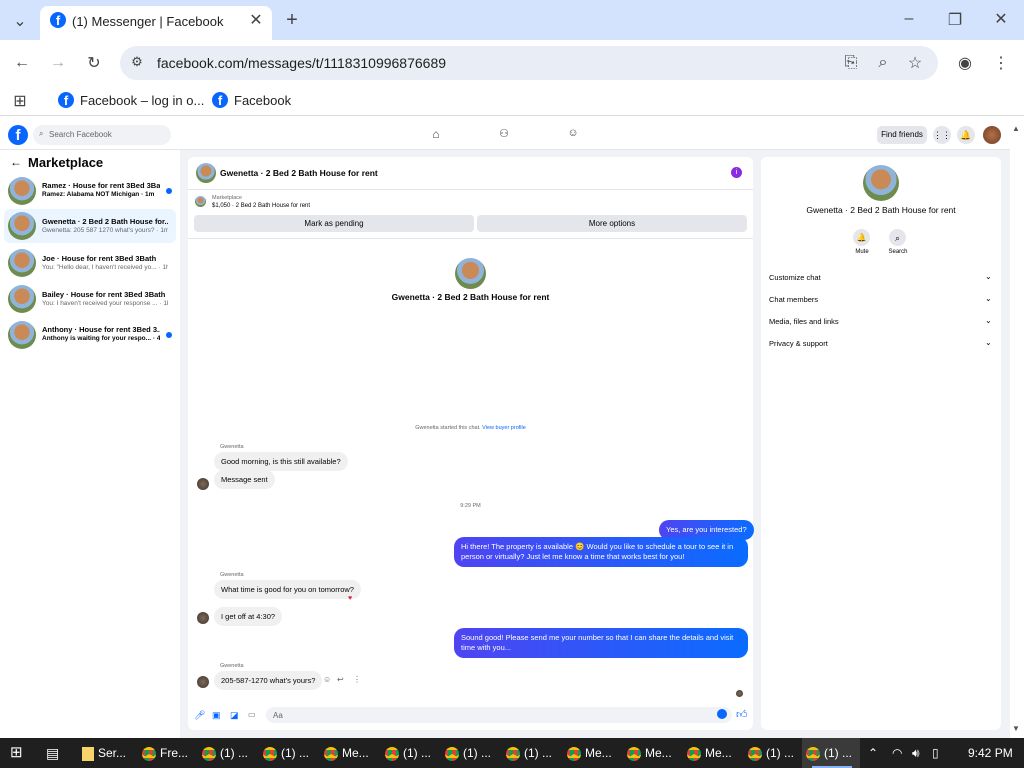 This screenshot has width=1024, height=768. Describe the element at coordinates (573, 133) in the screenshot. I see `groups-icon: ☺` at that location.